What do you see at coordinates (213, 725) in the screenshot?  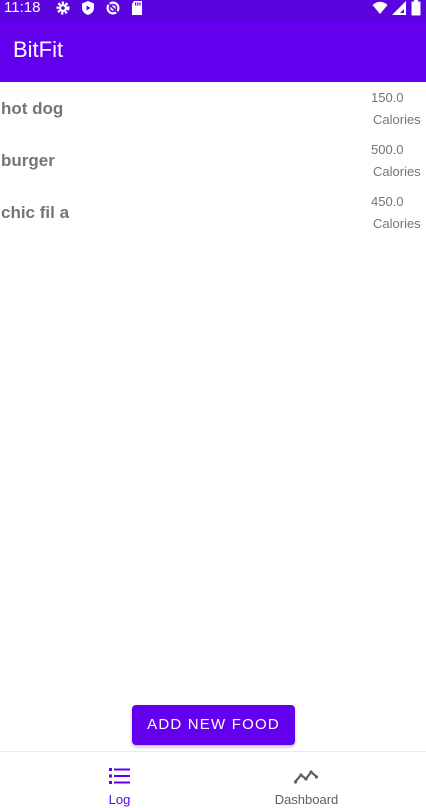 I see `add-new-food-button: ADD NEW FOOD` at bounding box center [213, 725].